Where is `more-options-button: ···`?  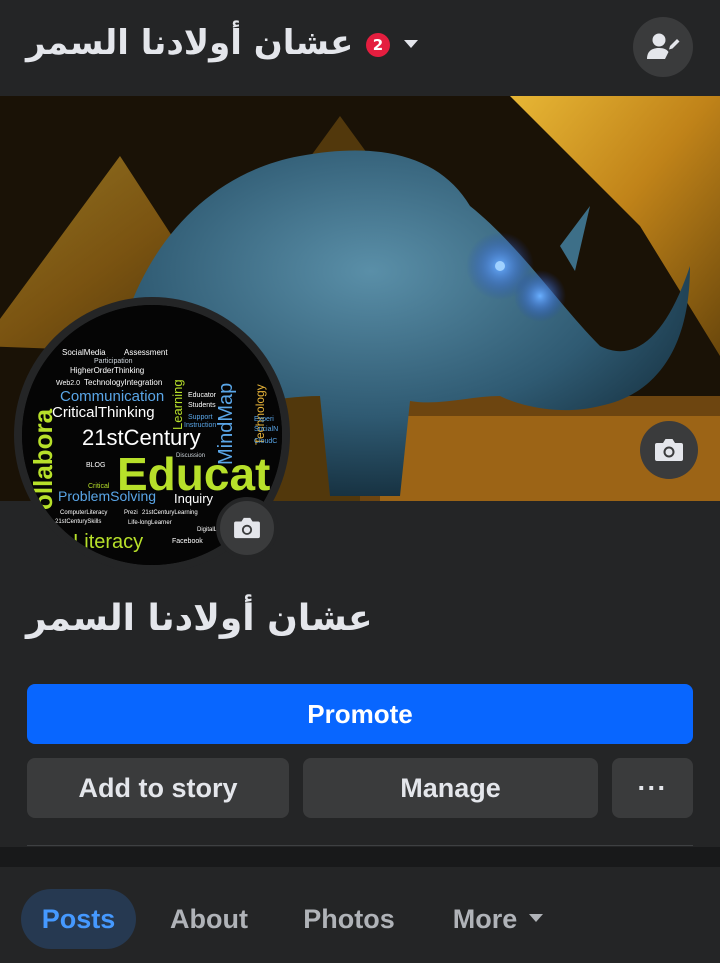 more-options-button: ··· is located at coordinates (652, 788).